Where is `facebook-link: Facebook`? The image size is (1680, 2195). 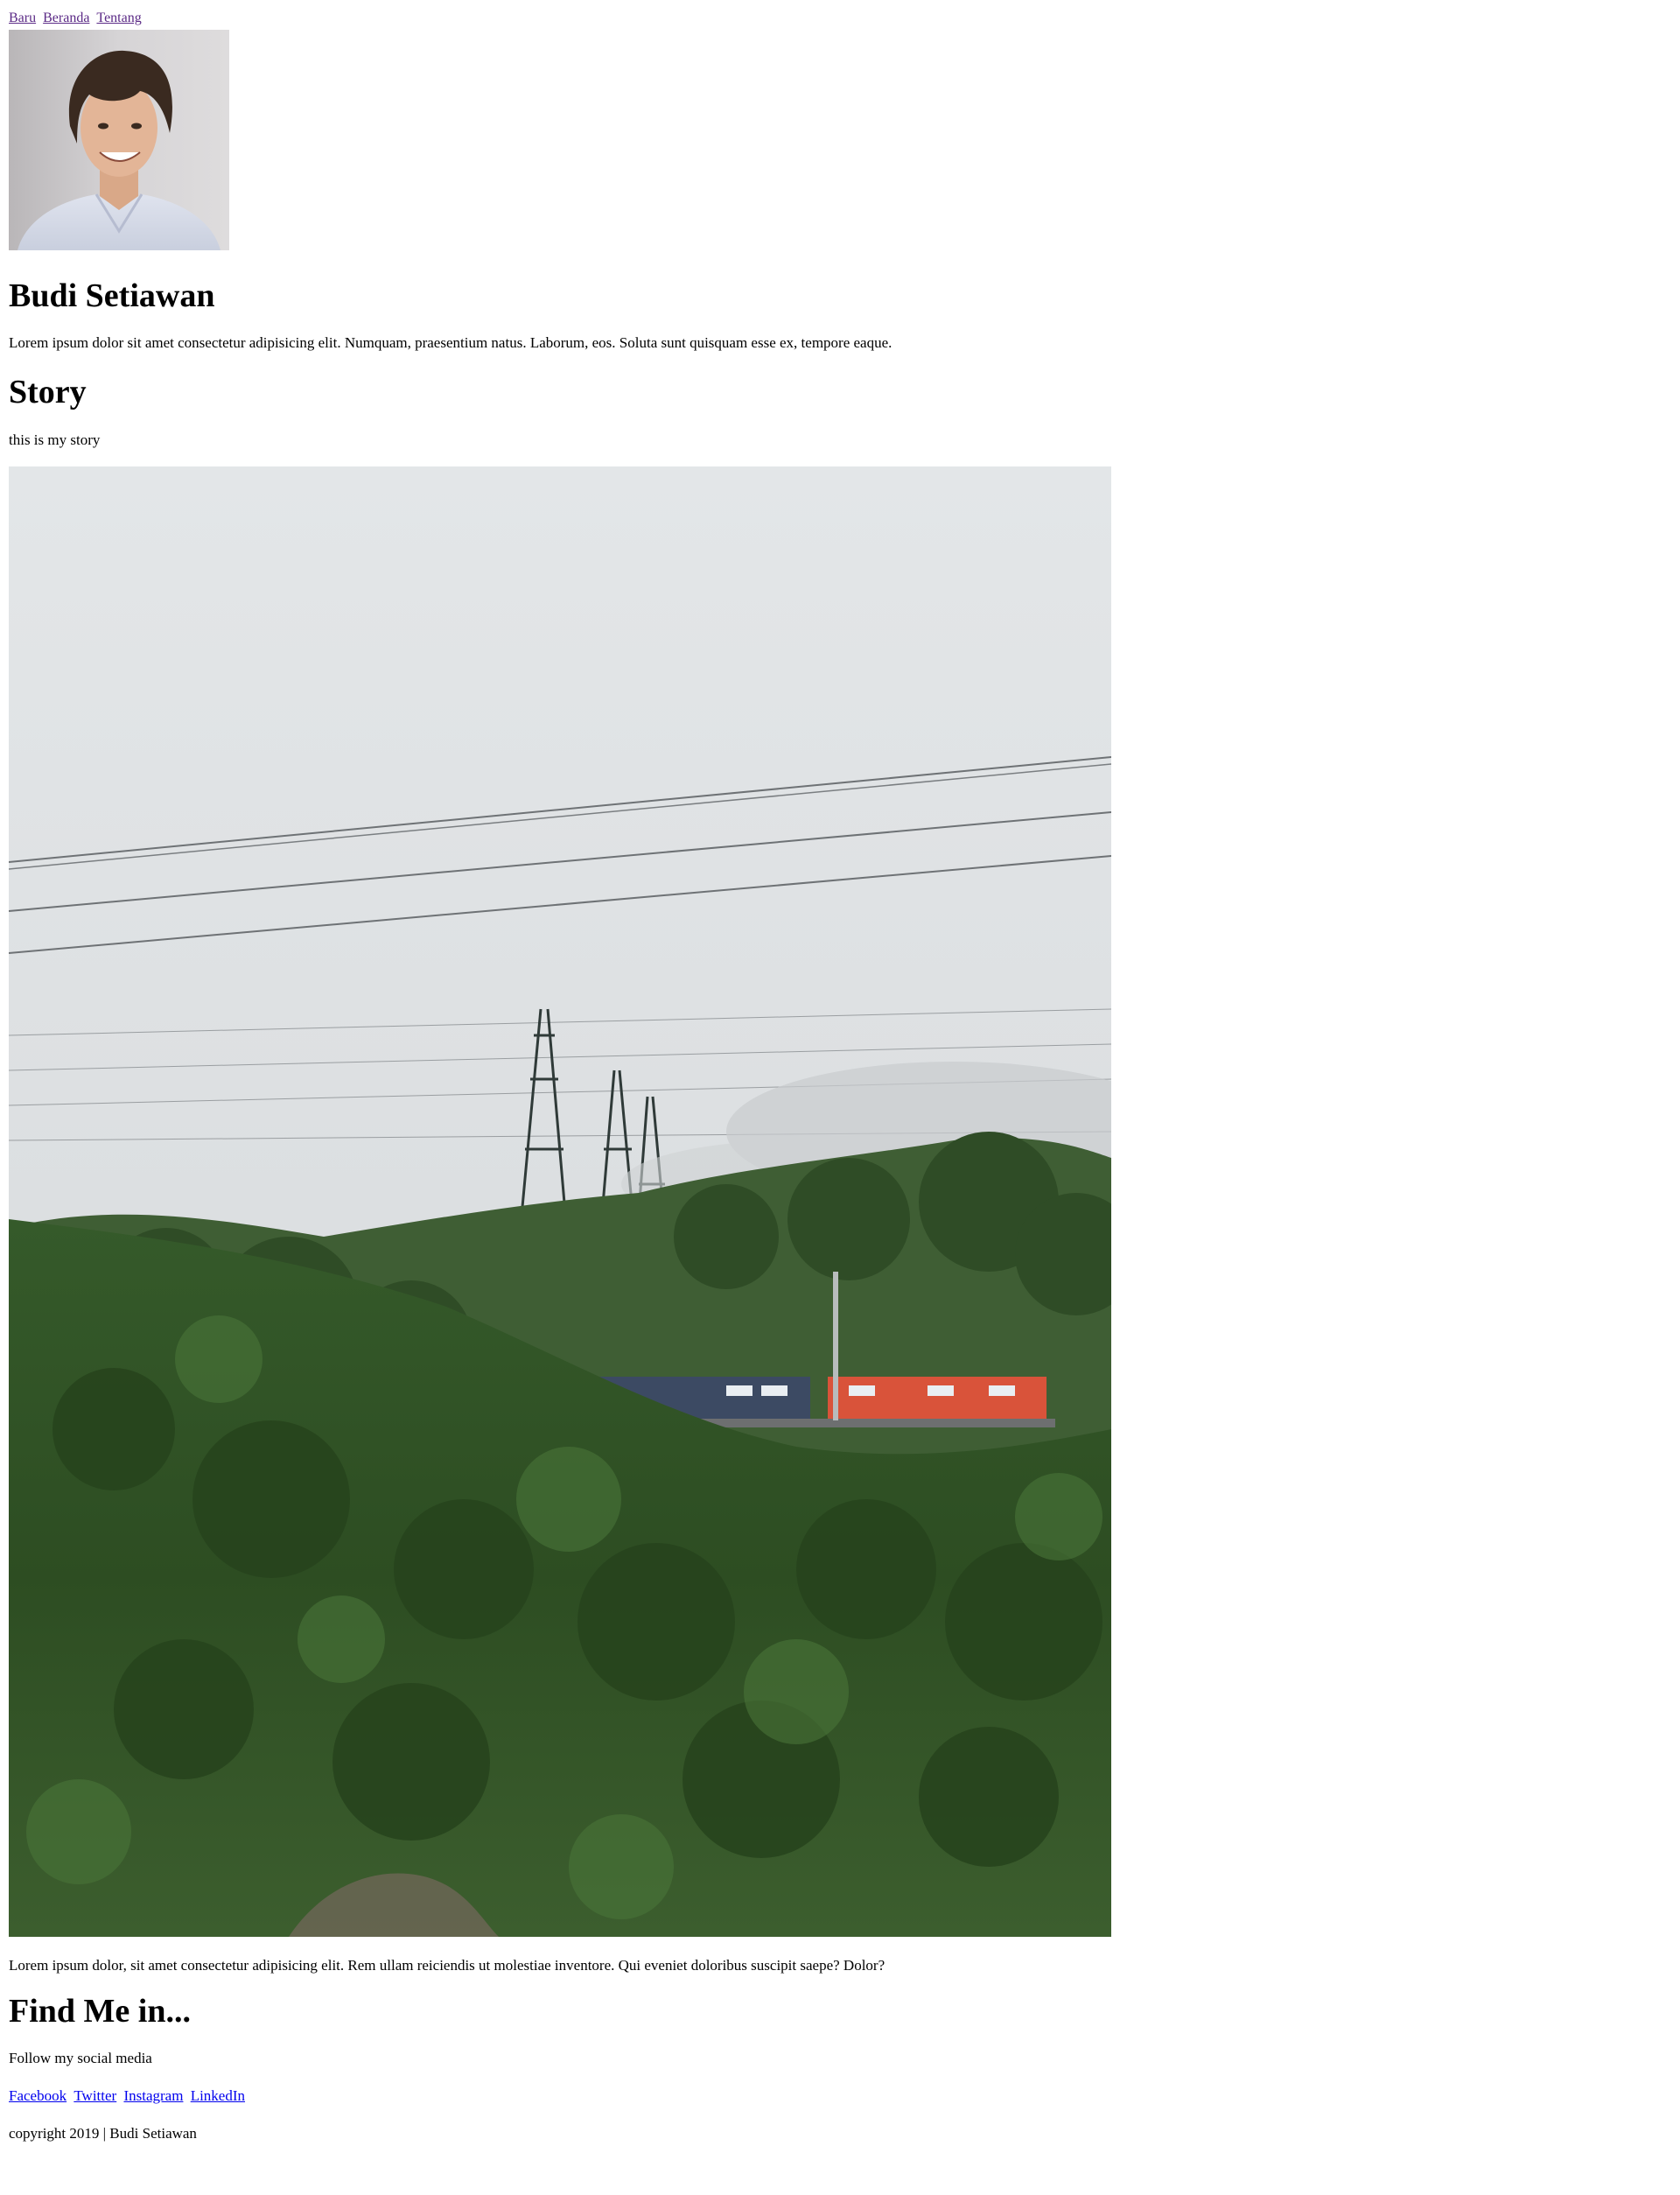 facebook-link: Facebook is located at coordinates (37, 2095).